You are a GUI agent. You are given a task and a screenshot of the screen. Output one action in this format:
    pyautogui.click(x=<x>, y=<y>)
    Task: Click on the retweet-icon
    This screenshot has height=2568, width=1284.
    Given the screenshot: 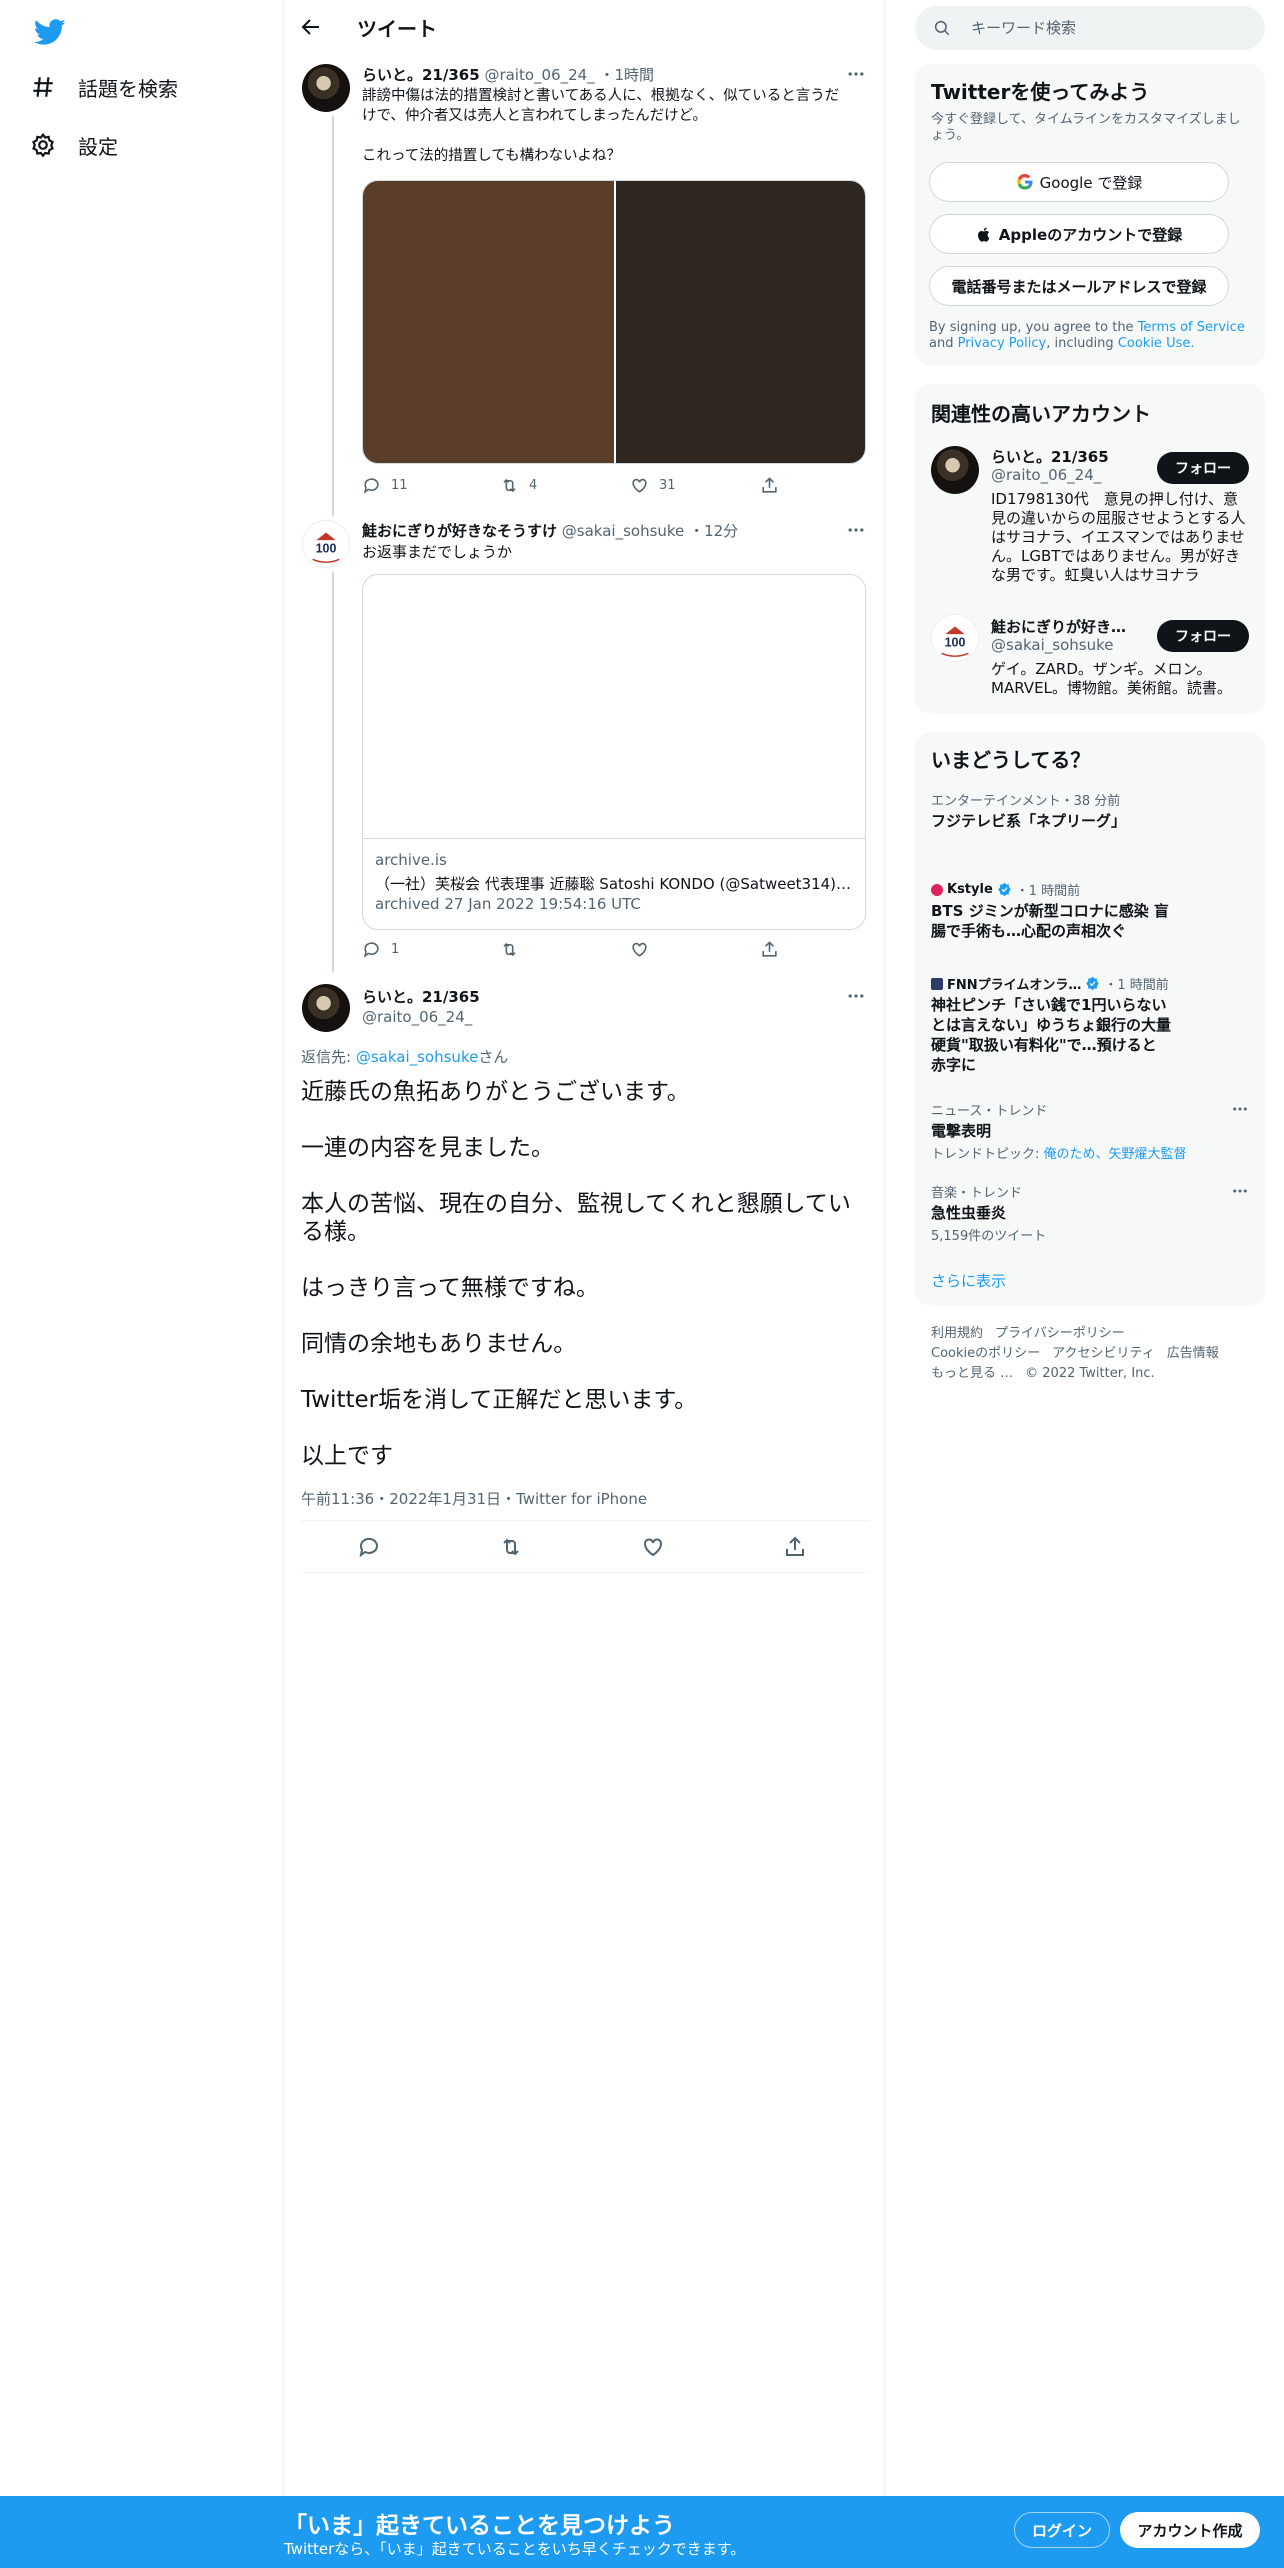 What is the action you would take?
    pyautogui.click(x=511, y=1547)
    